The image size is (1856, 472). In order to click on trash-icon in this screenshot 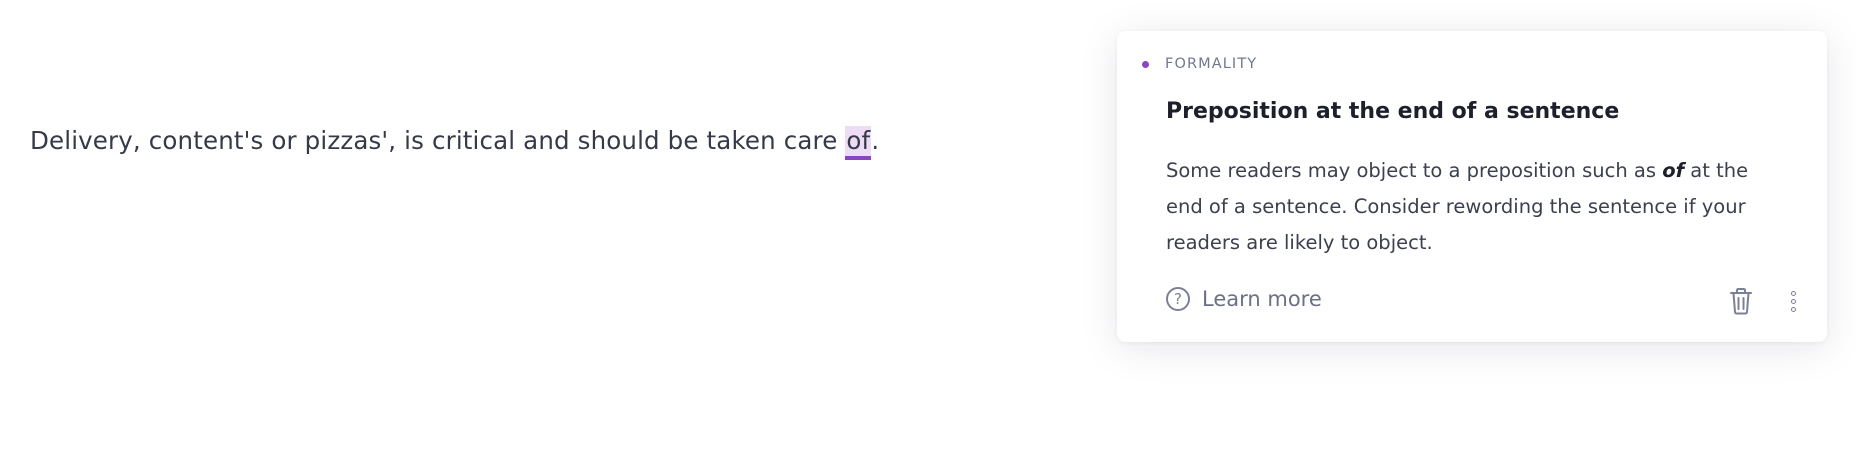, I will do `click(1741, 301)`.